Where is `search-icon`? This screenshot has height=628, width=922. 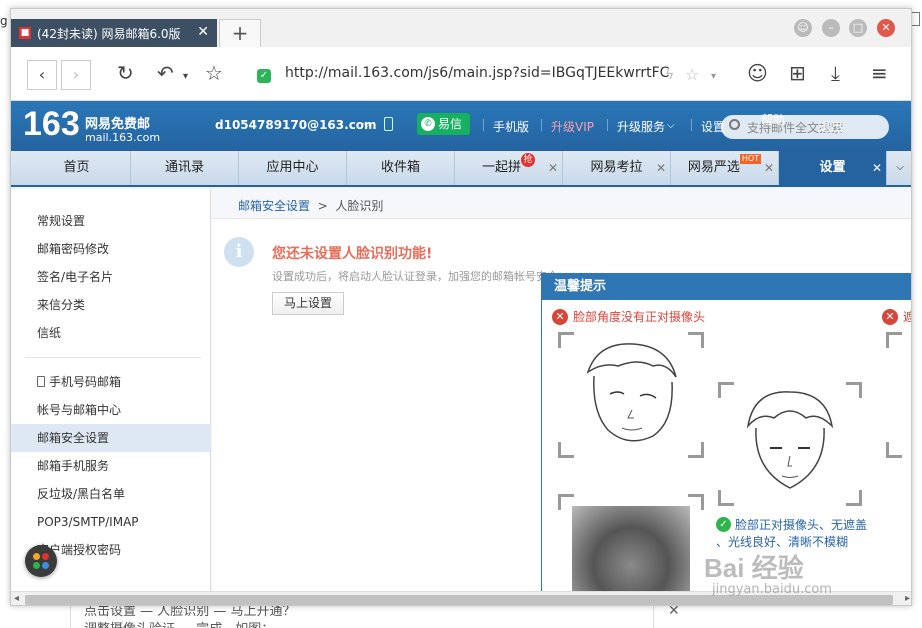 search-icon is located at coordinates (734, 124).